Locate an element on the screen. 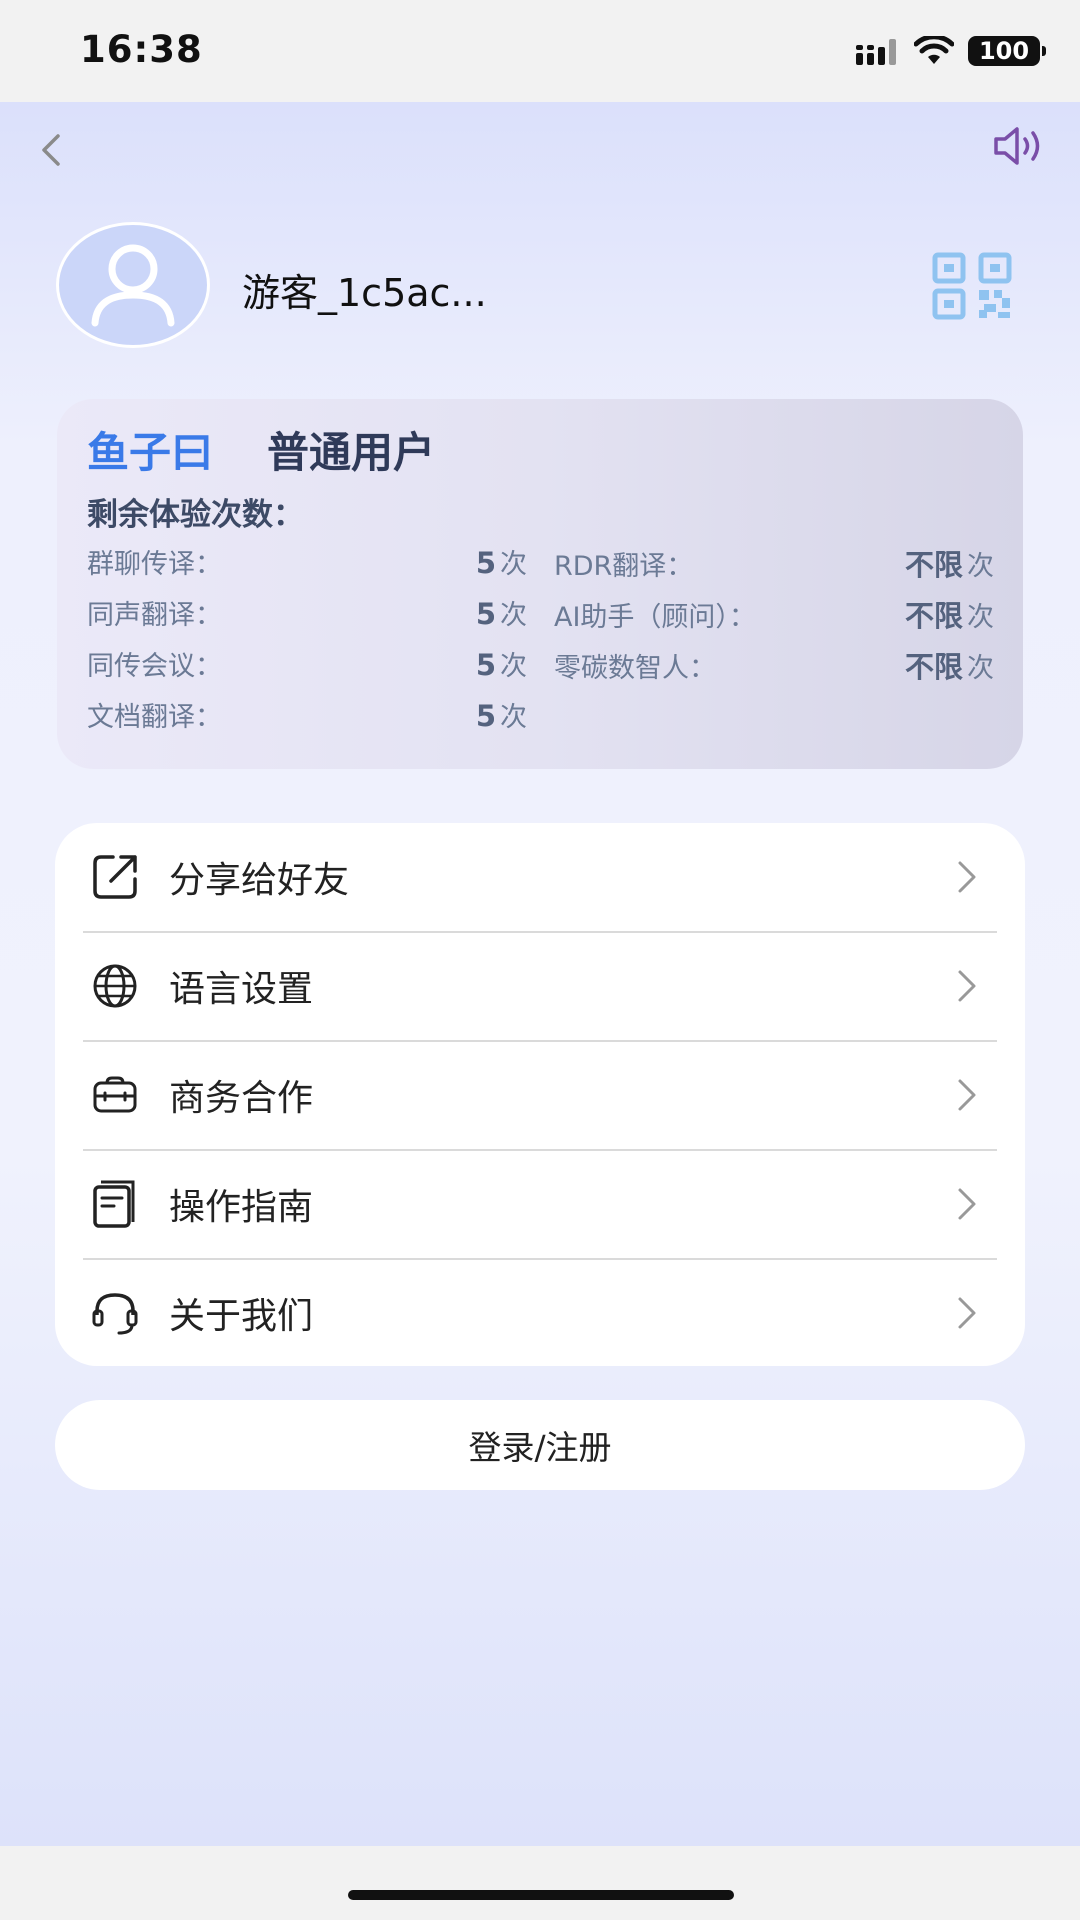 The height and width of the screenshot is (1920, 1080). quota-label: 同声翻译： is located at coordinates (154, 615).